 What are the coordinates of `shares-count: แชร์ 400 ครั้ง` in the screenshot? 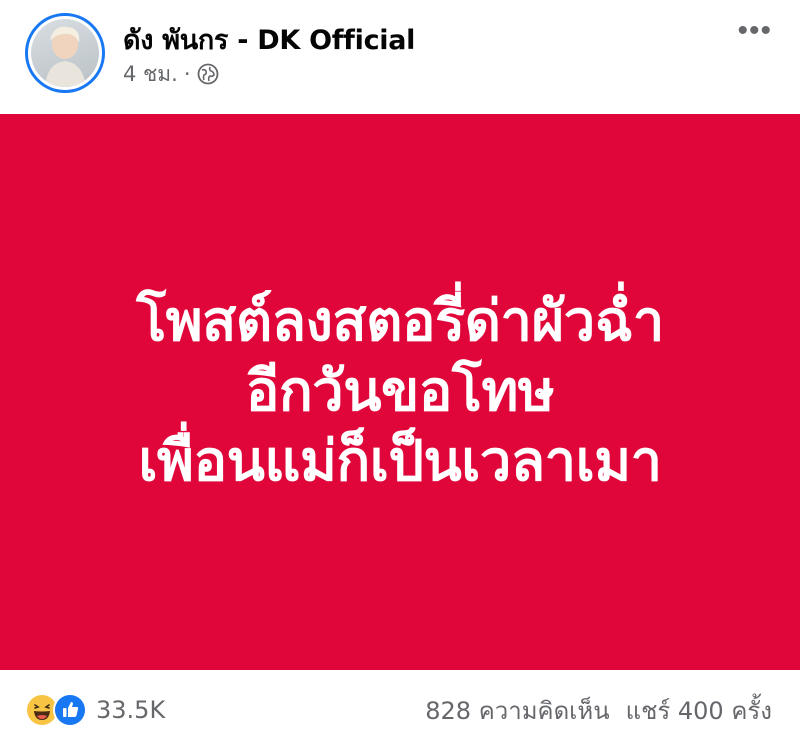 It's located at (699, 710).